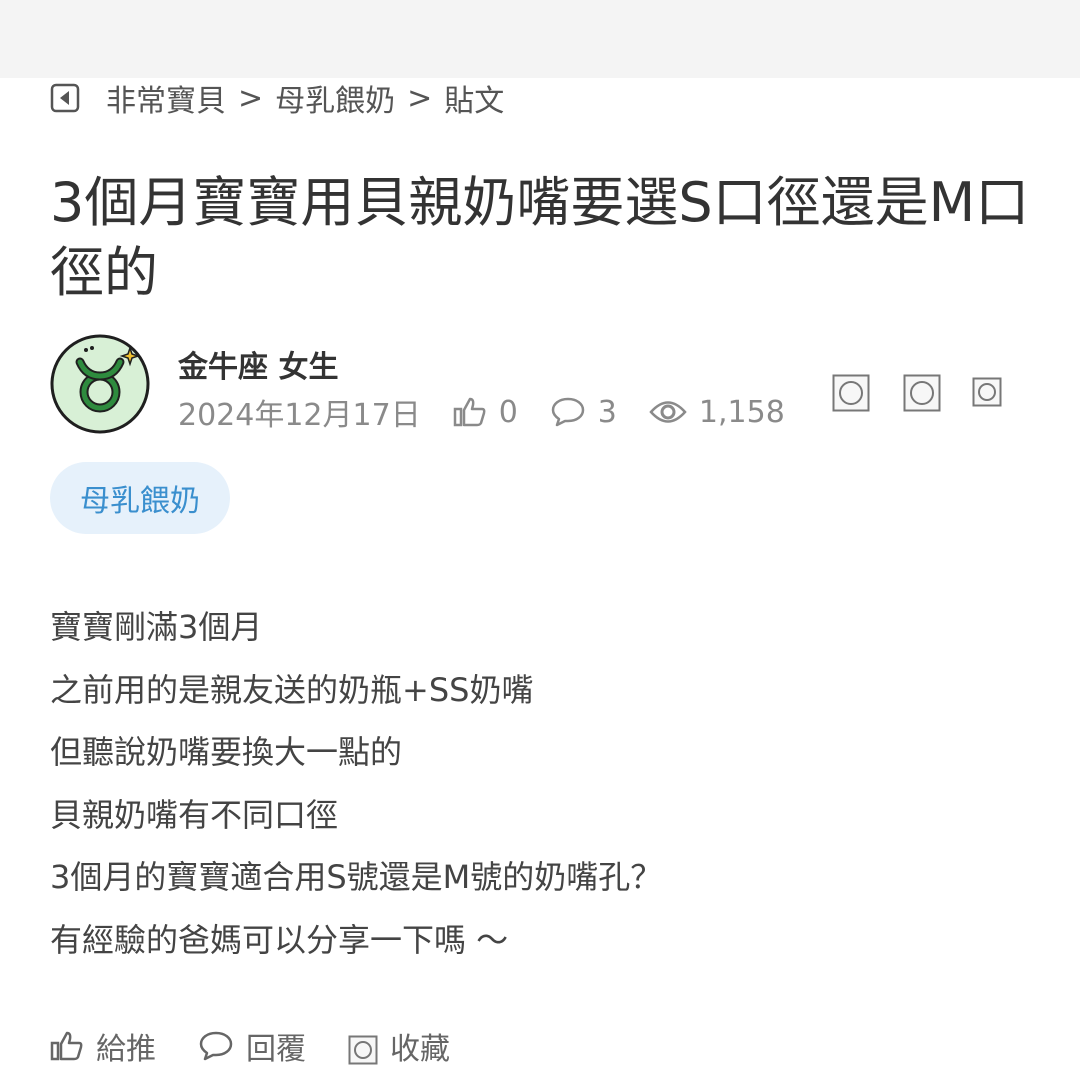 The height and width of the screenshot is (1080, 1080). What do you see at coordinates (156, 627) in the screenshot?
I see `post-body-line: 寶寶剛滿3個月` at bounding box center [156, 627].